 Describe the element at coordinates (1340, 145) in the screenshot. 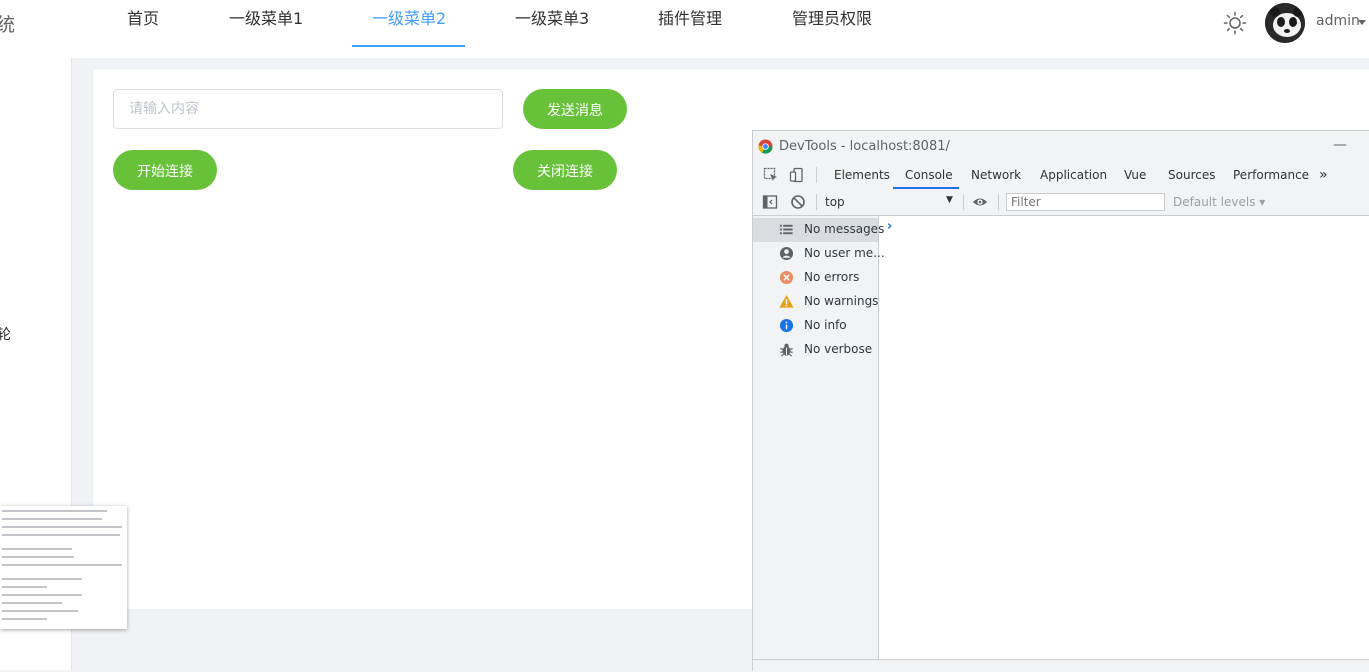

I see `minimize-icon: —` at that location.